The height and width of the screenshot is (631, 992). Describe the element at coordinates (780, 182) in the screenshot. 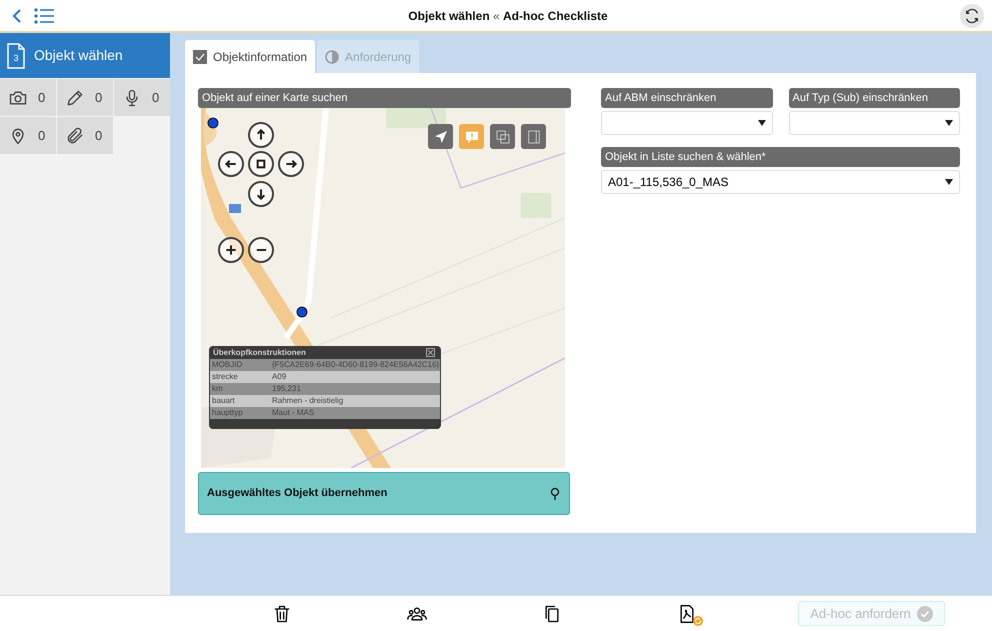

I see `dropdown-field: A01-_115,536_0_MAS` at that location.